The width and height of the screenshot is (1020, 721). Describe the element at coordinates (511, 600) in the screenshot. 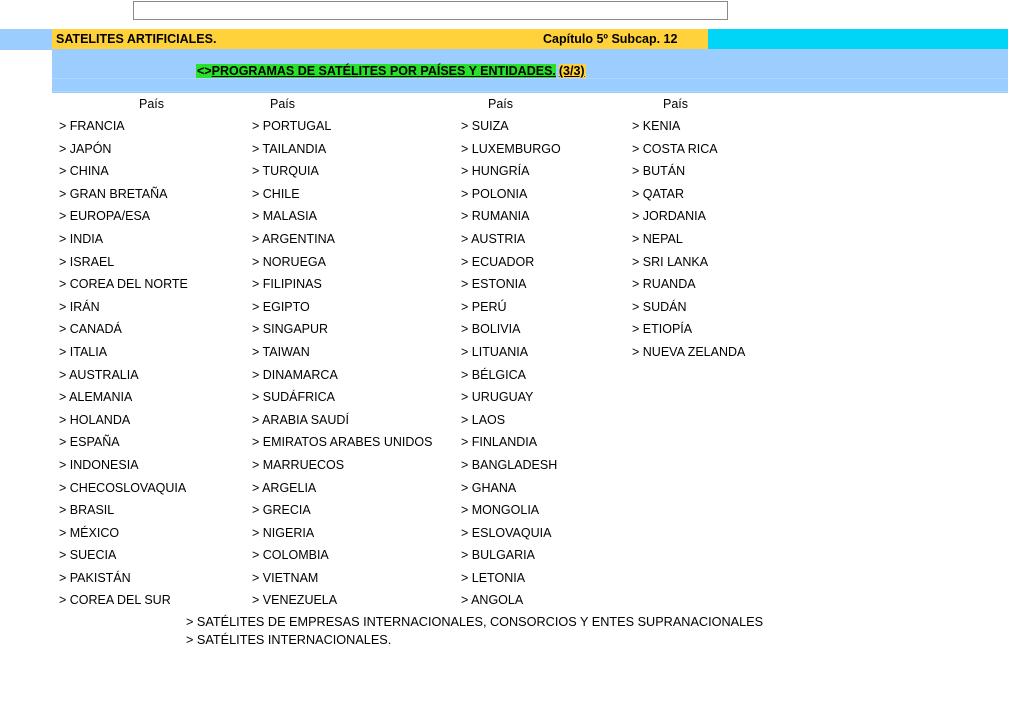

I see `country-item: > ANGOLA` at that location.